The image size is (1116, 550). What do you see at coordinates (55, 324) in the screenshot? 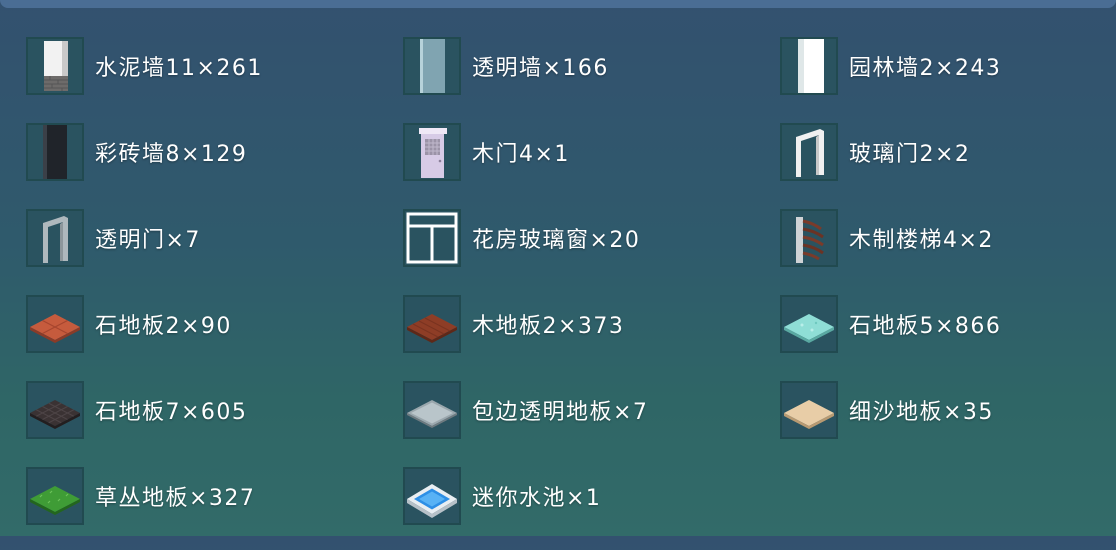
I see `stone-floor-red-icon` at bounding box center [55, 324].